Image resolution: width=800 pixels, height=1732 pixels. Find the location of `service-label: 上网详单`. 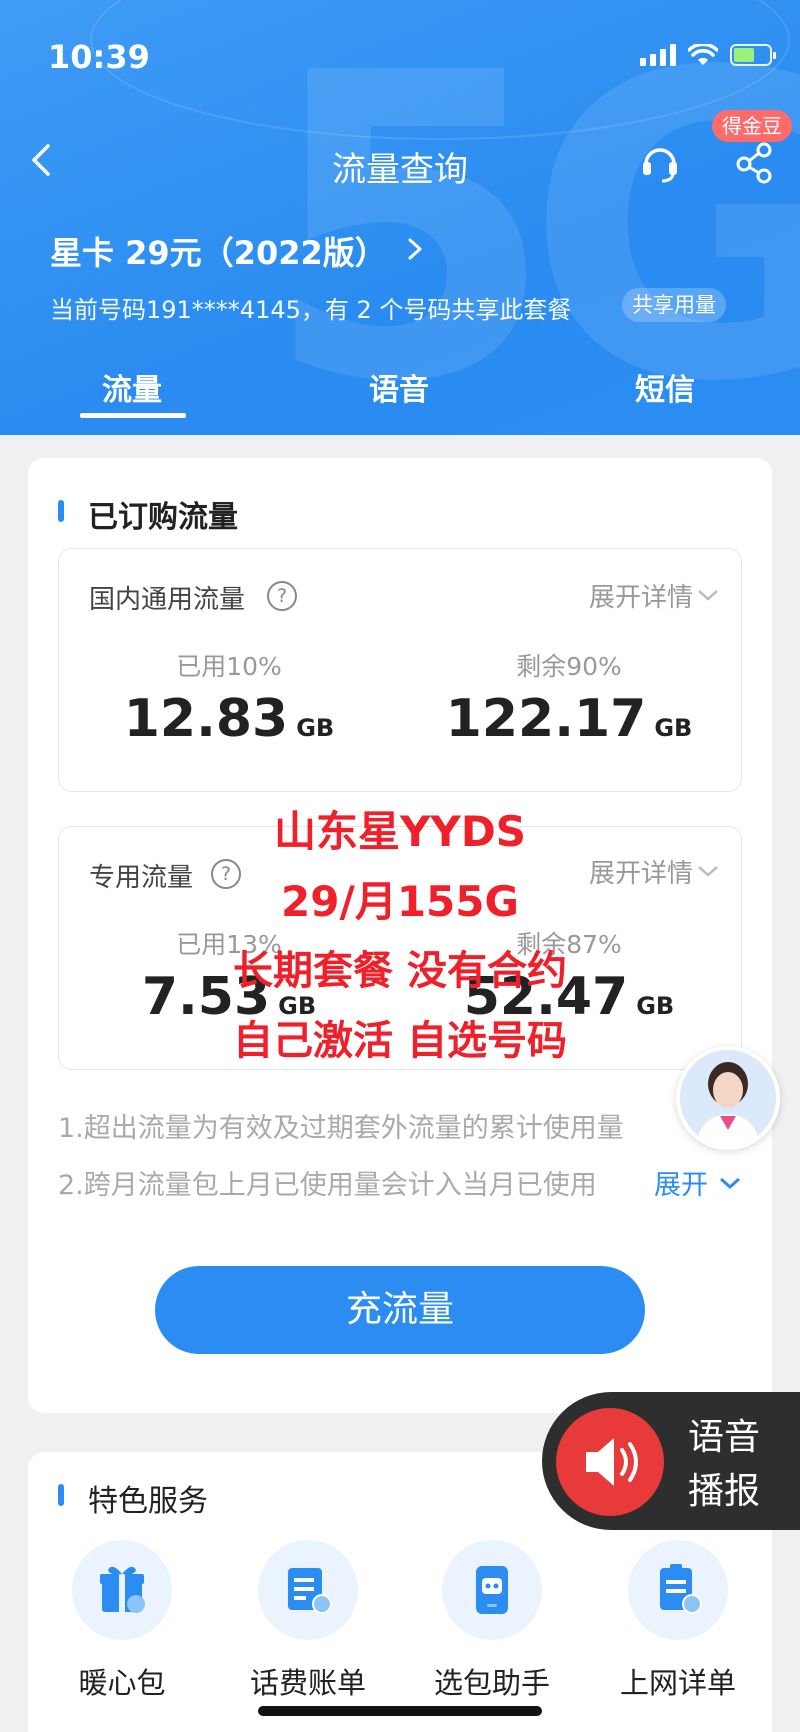

service-label: 上网详单 is located at coordinates (677, 1683).